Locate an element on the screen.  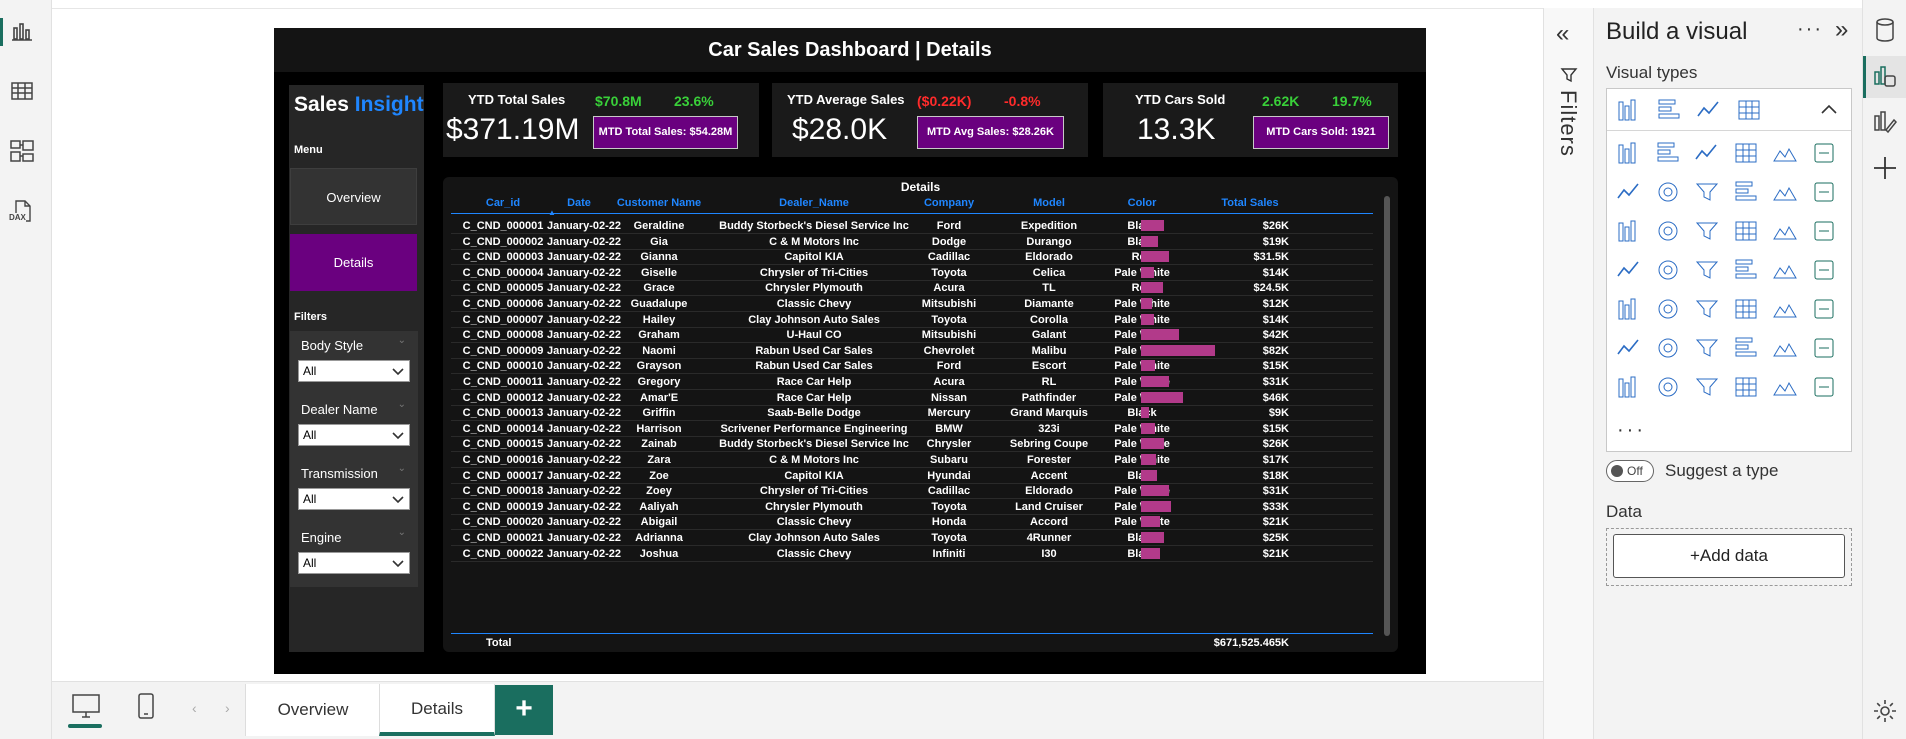
column-header-dealer-name: Dealer_Name is located at coordinates (814, 203).